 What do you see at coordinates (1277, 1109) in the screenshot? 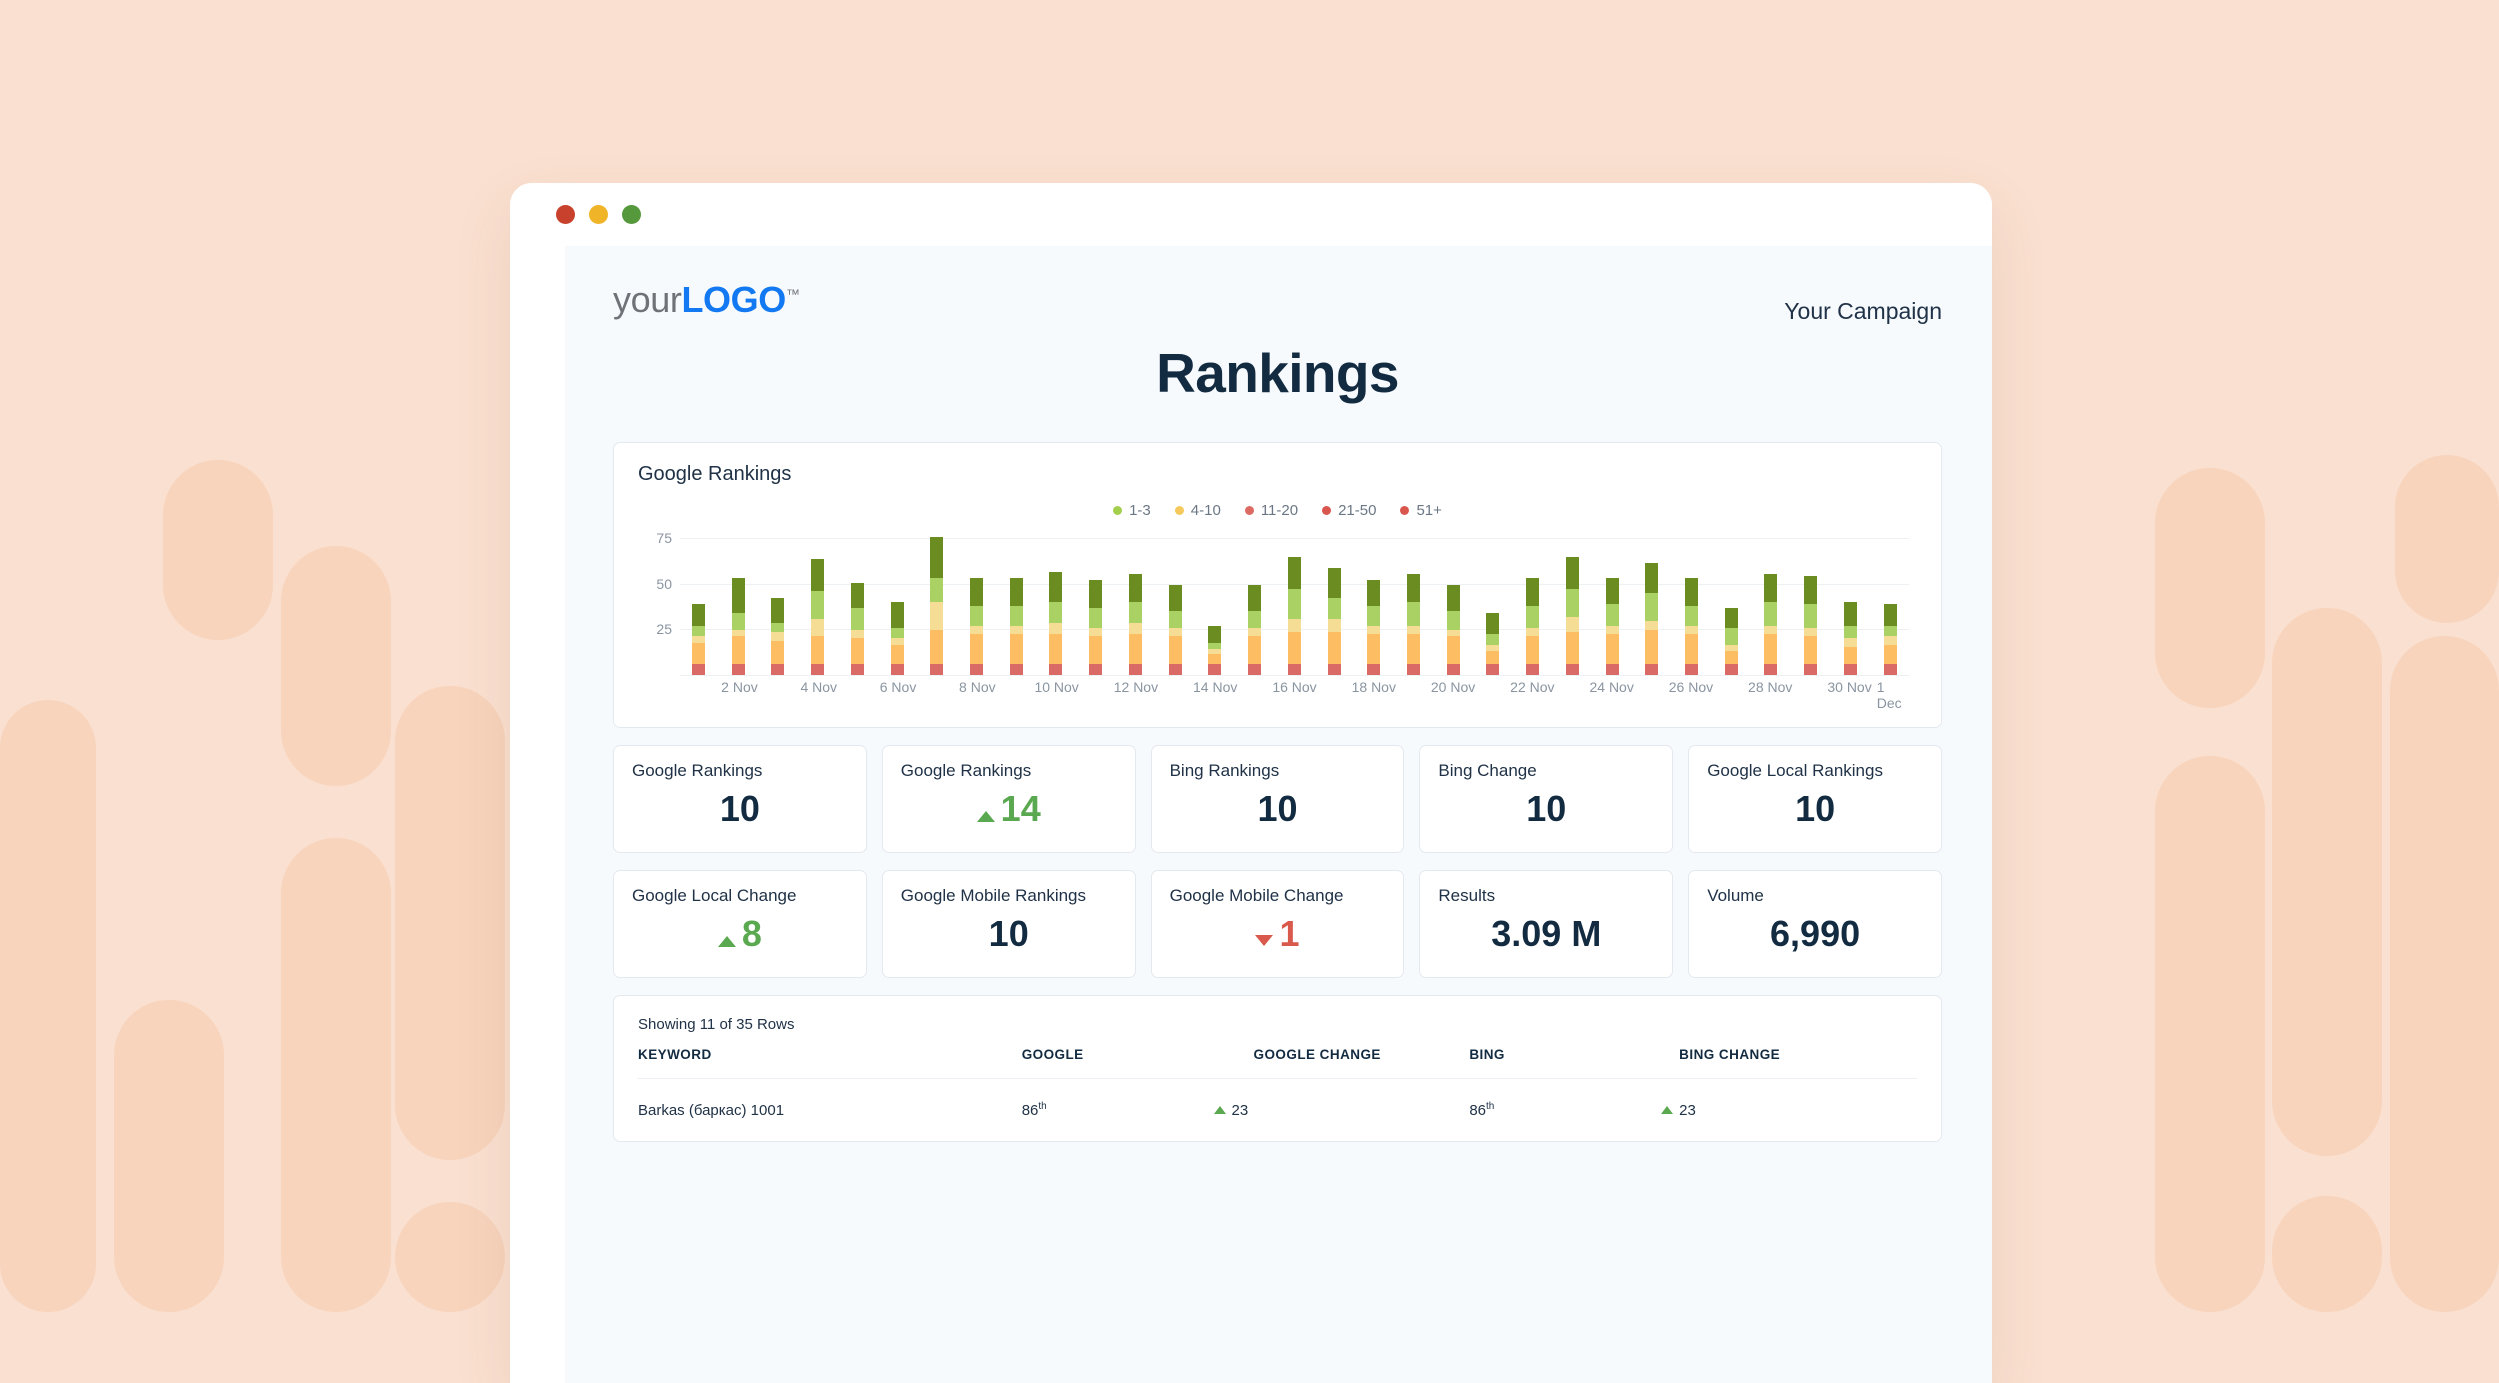
I see `table-row: Barkas (баркас) 1001 86th 23 86th 23` at bounding box center [1277, 1109].